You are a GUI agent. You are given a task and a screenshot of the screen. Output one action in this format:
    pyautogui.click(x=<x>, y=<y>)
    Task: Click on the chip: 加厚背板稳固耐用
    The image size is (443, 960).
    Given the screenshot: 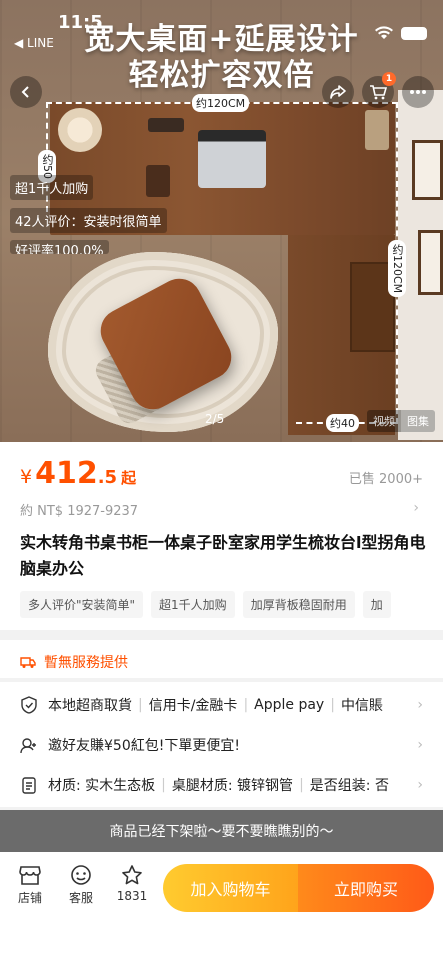 What is the action you would take?
    pyautogui.click(x=298, y=604)
    